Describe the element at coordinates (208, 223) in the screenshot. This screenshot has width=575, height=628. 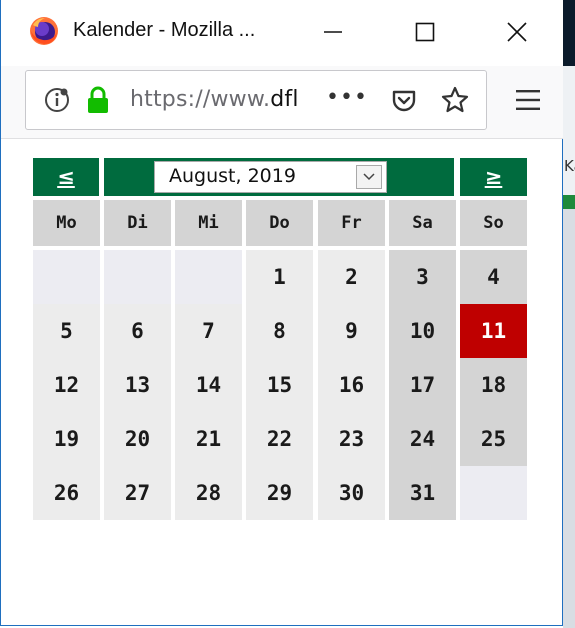
I see `weekday-header: Mi` at that location.